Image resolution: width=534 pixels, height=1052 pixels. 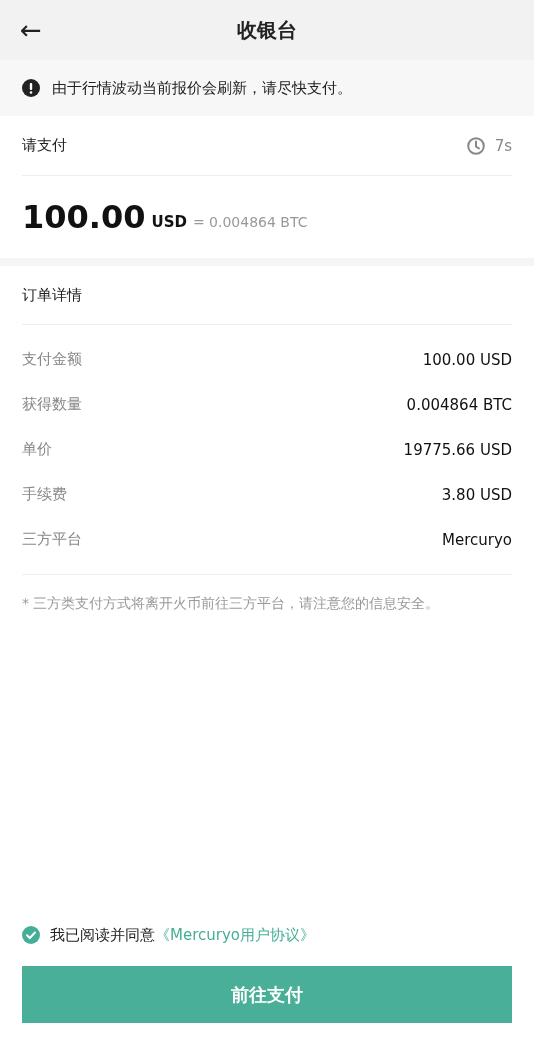 I want to click on back-button: ←, so click(x=31, y=30).